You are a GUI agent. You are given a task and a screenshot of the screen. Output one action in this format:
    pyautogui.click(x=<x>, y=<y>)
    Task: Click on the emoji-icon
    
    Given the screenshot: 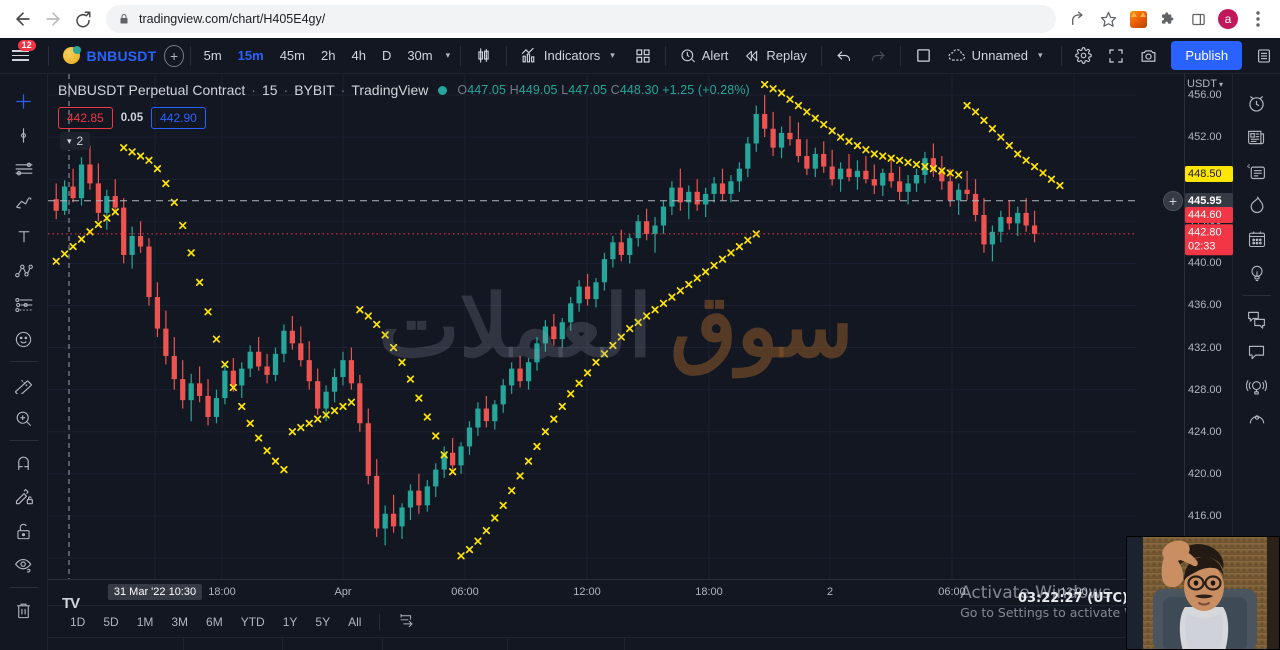 What is the action you would take?
    pyautogui.click(x=24, y=339)
    